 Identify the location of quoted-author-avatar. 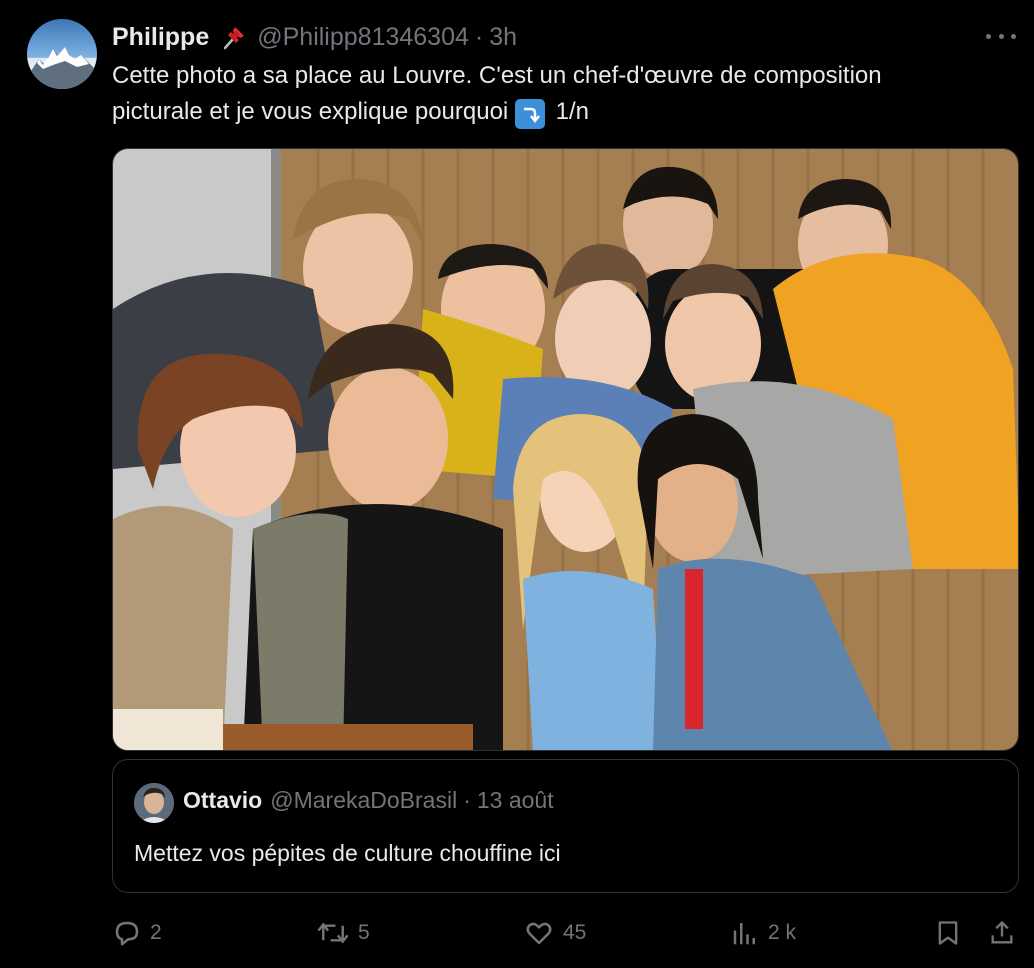
(154, 803).